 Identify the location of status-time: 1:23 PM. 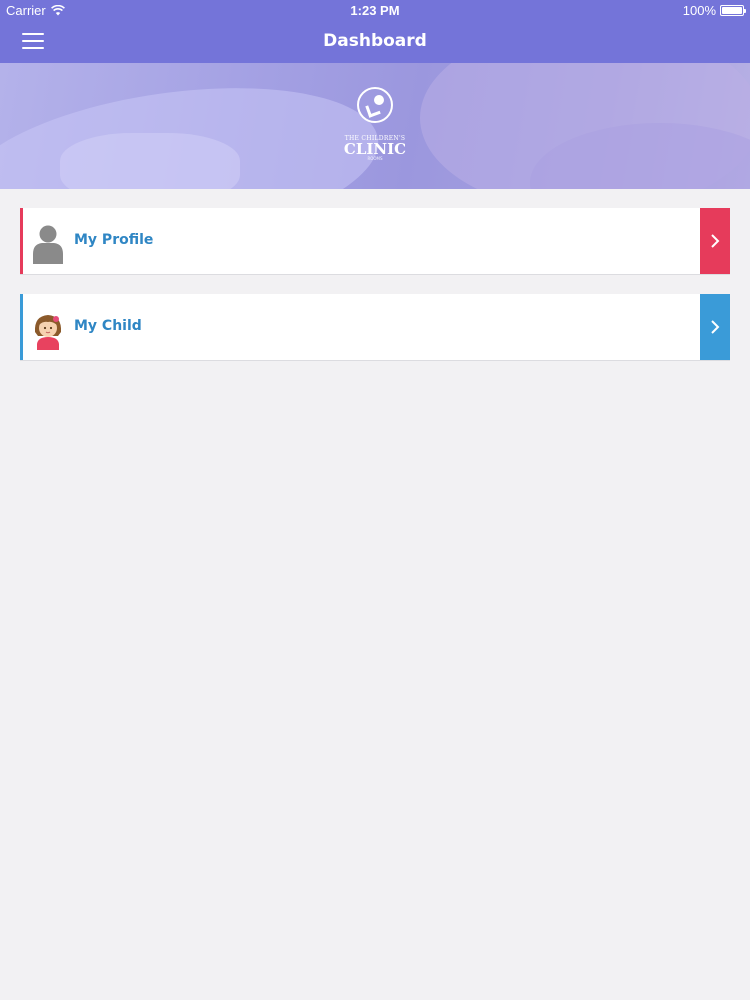
(375, 10).